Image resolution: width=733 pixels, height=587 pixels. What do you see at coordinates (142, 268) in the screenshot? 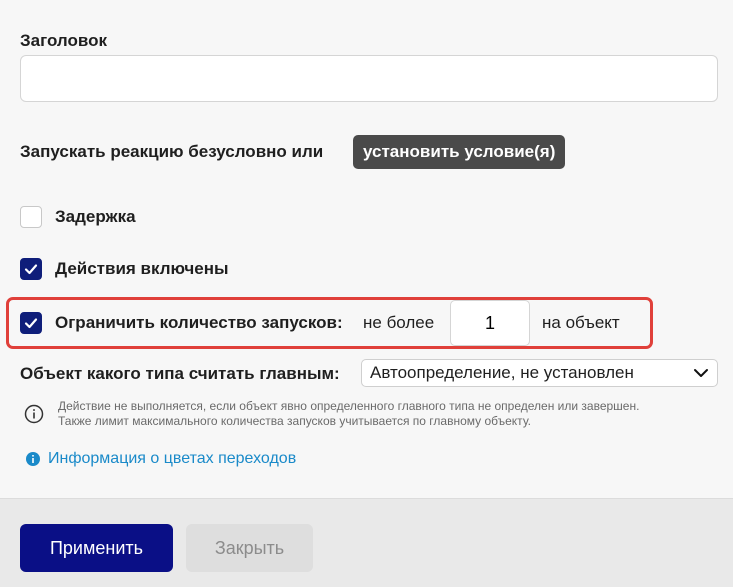
I see `actions-enabled-label: Действия включены` at bounding box center [142, 268].